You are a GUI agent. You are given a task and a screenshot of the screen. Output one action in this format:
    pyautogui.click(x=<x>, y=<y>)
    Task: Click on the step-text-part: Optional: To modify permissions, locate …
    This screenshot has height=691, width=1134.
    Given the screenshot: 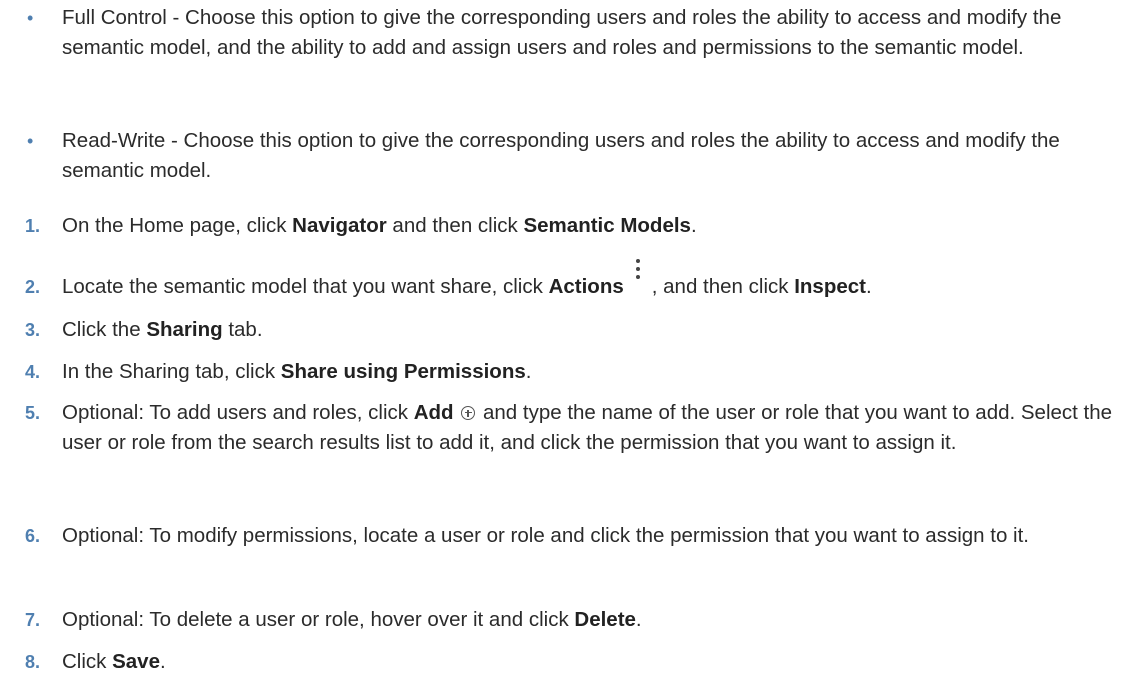 What is the action you would take?
    pyautogui.click(x=546, y=535)
    